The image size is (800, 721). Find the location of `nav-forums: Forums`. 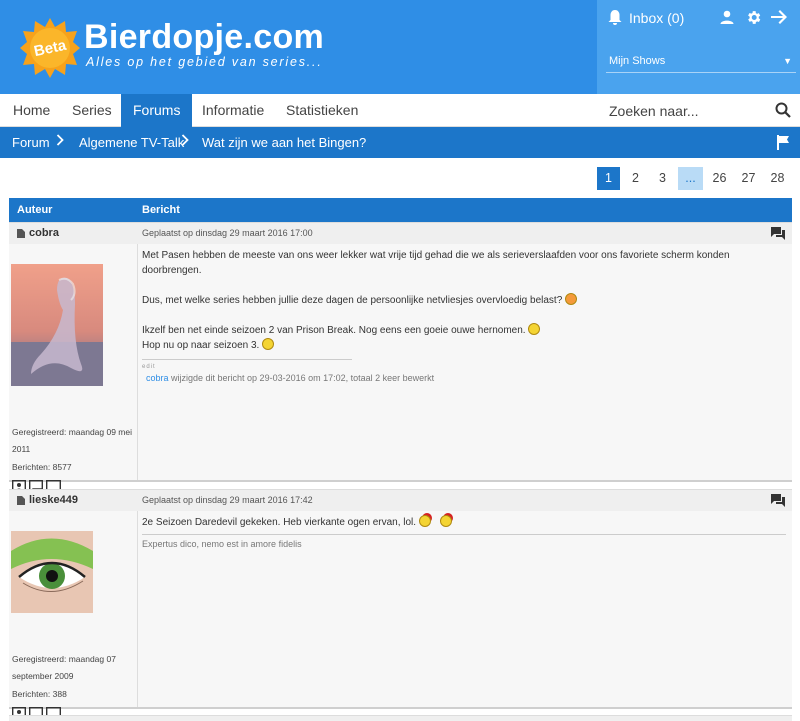

nav-forums: Forums is located at coordinates (157, 110).